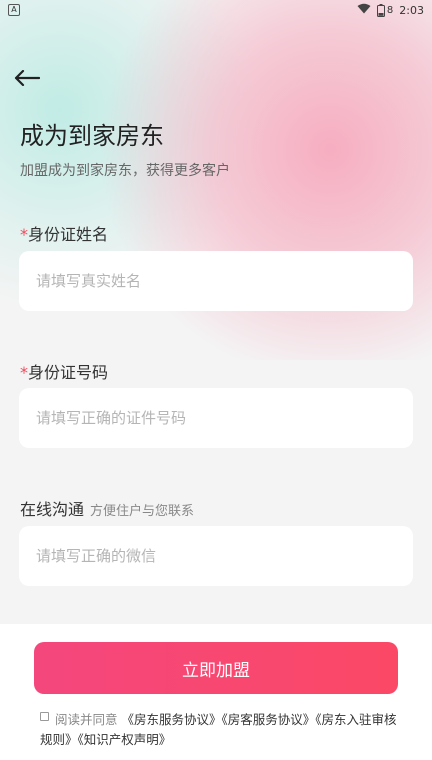  I want to click on battery-level: 8, so click(390, 10).